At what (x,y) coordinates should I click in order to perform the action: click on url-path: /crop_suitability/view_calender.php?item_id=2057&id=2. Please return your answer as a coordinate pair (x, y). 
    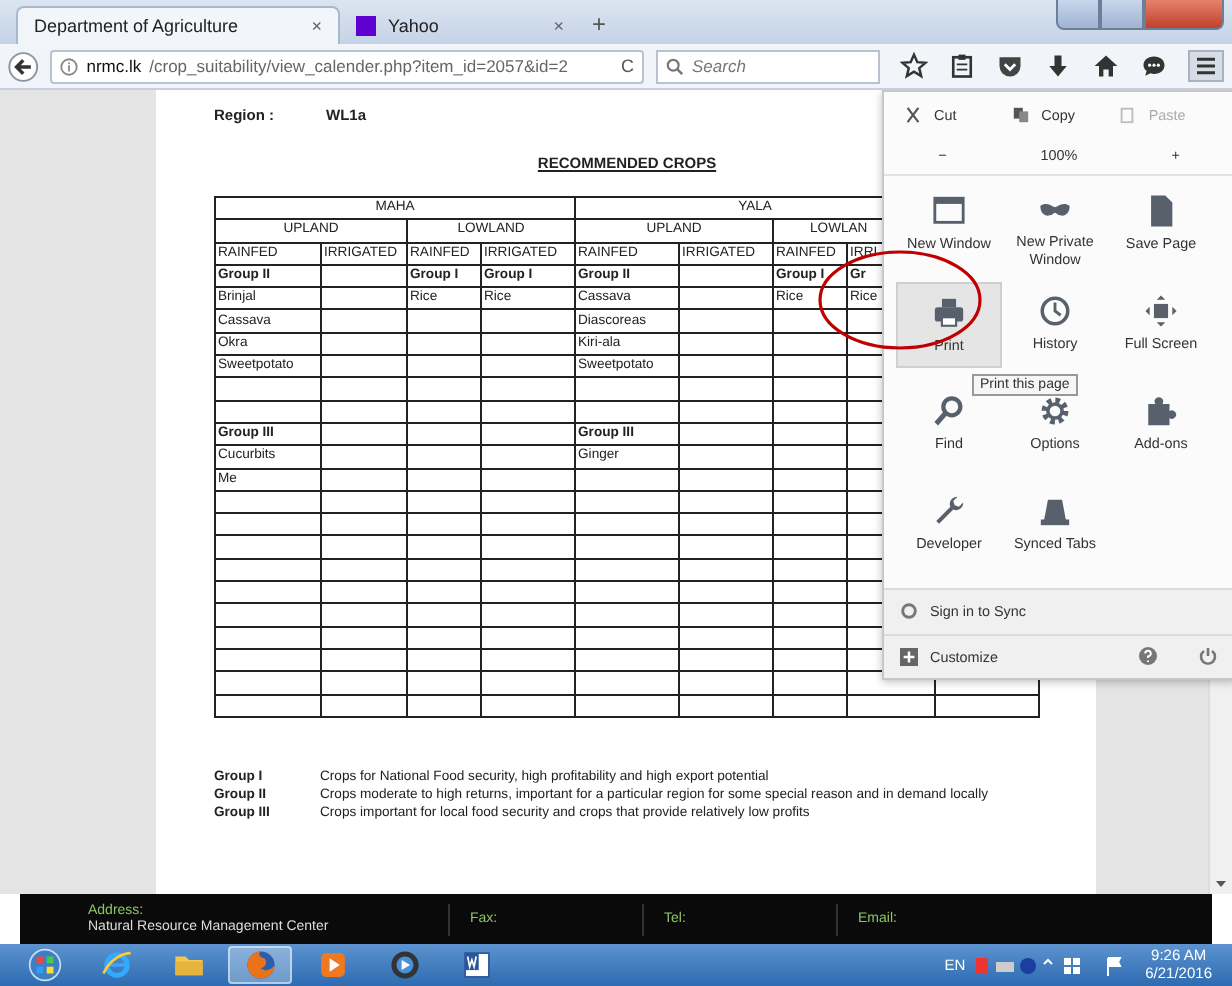
    Looking at the image, I should click on (359, 66).